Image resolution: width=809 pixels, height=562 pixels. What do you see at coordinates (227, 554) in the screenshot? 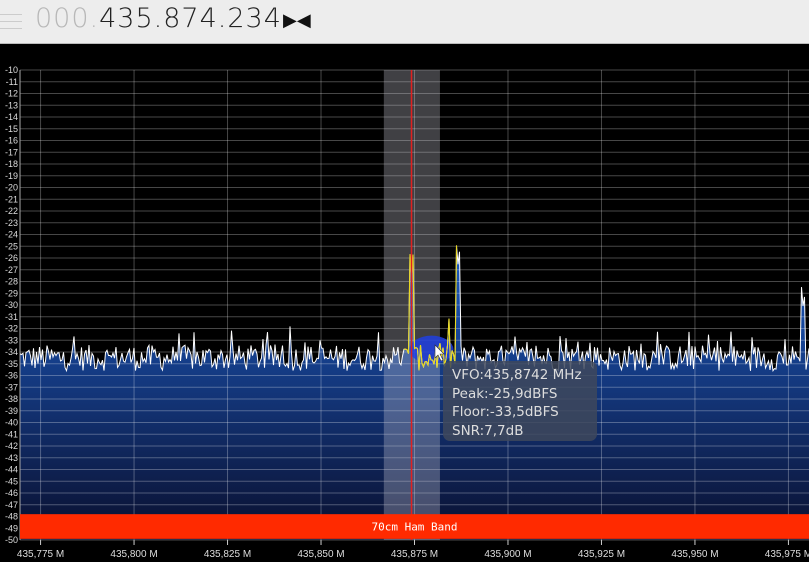
I see `x-tick-label: 435,825 M` at bounding box center [227, 554].